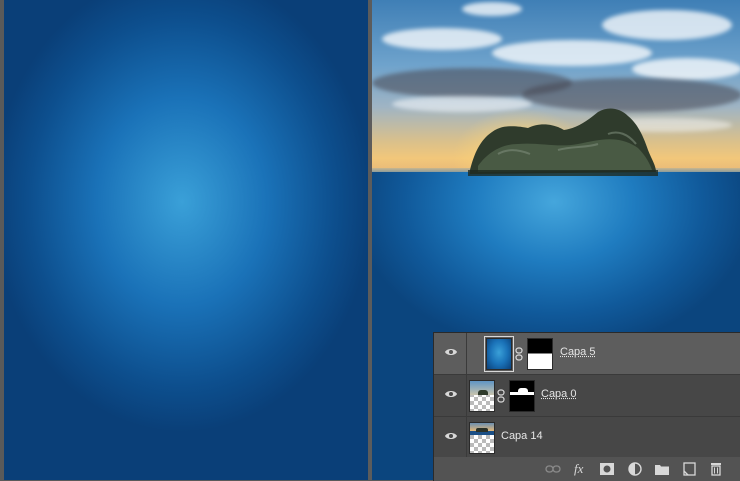  I want to click on layer-name: Capa 5, so click(577, 352).